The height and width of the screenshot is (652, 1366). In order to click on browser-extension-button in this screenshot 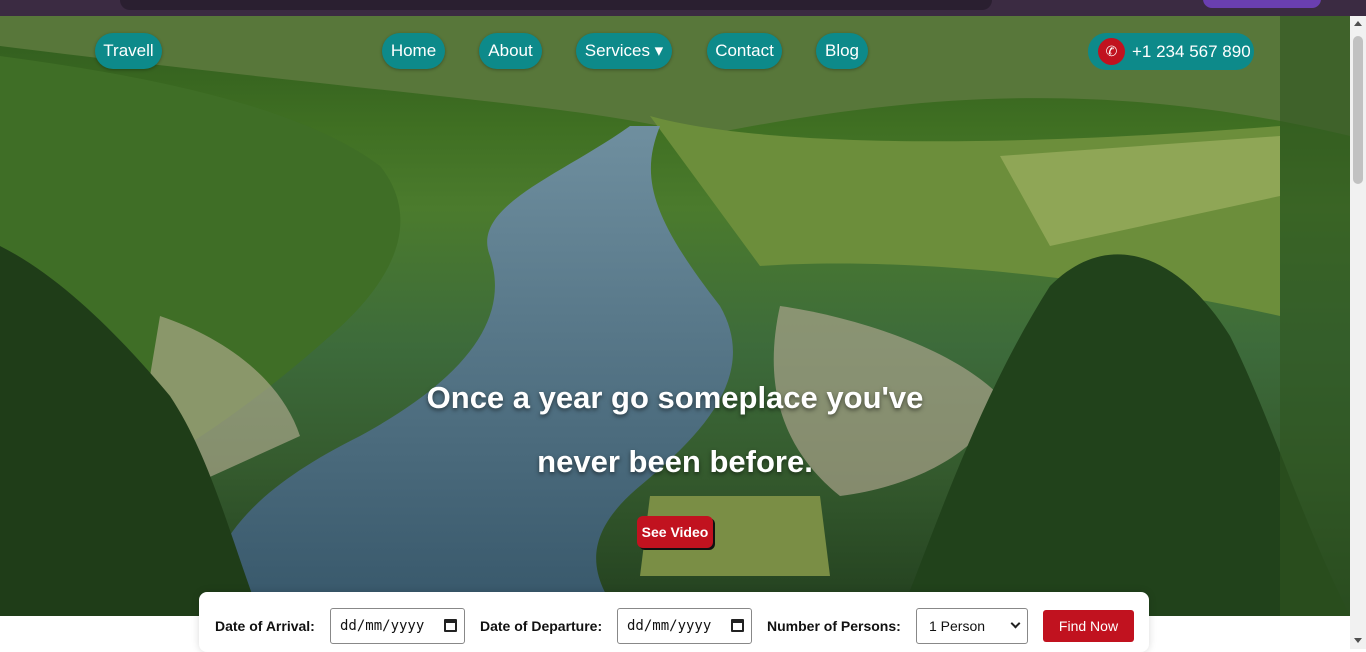, I will do `click(1262, 4)`.